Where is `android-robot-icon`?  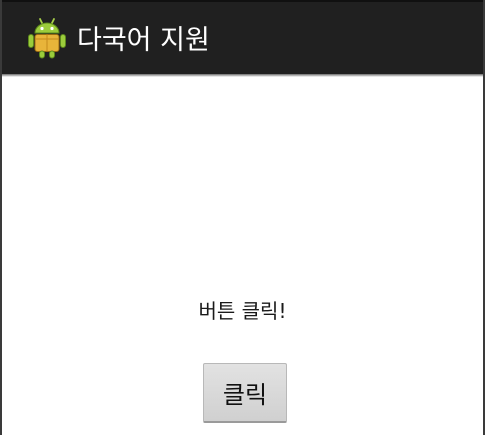
android-robot-icon is located at coordinates (47, 38).